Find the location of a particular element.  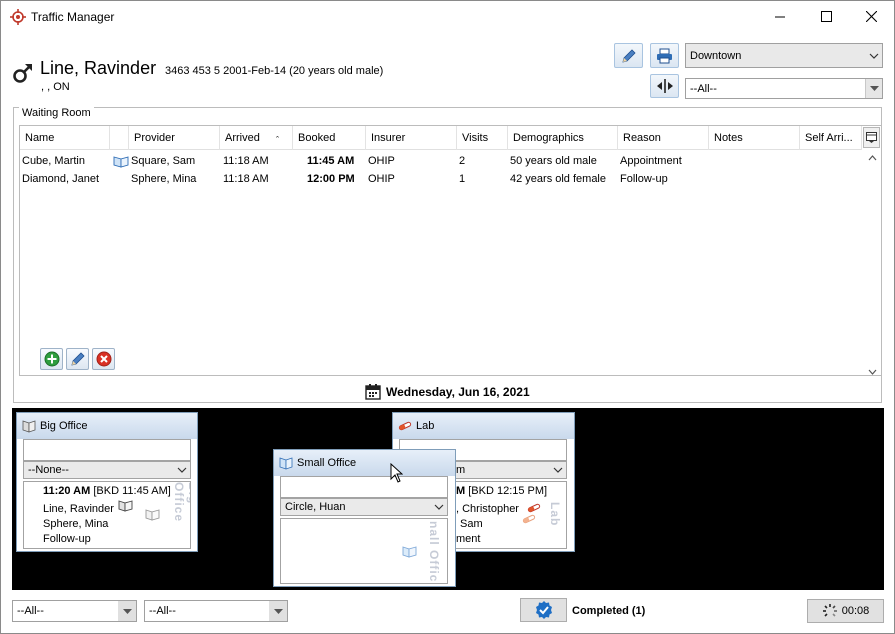

spinner-icon is located at coordinates (829, 610).